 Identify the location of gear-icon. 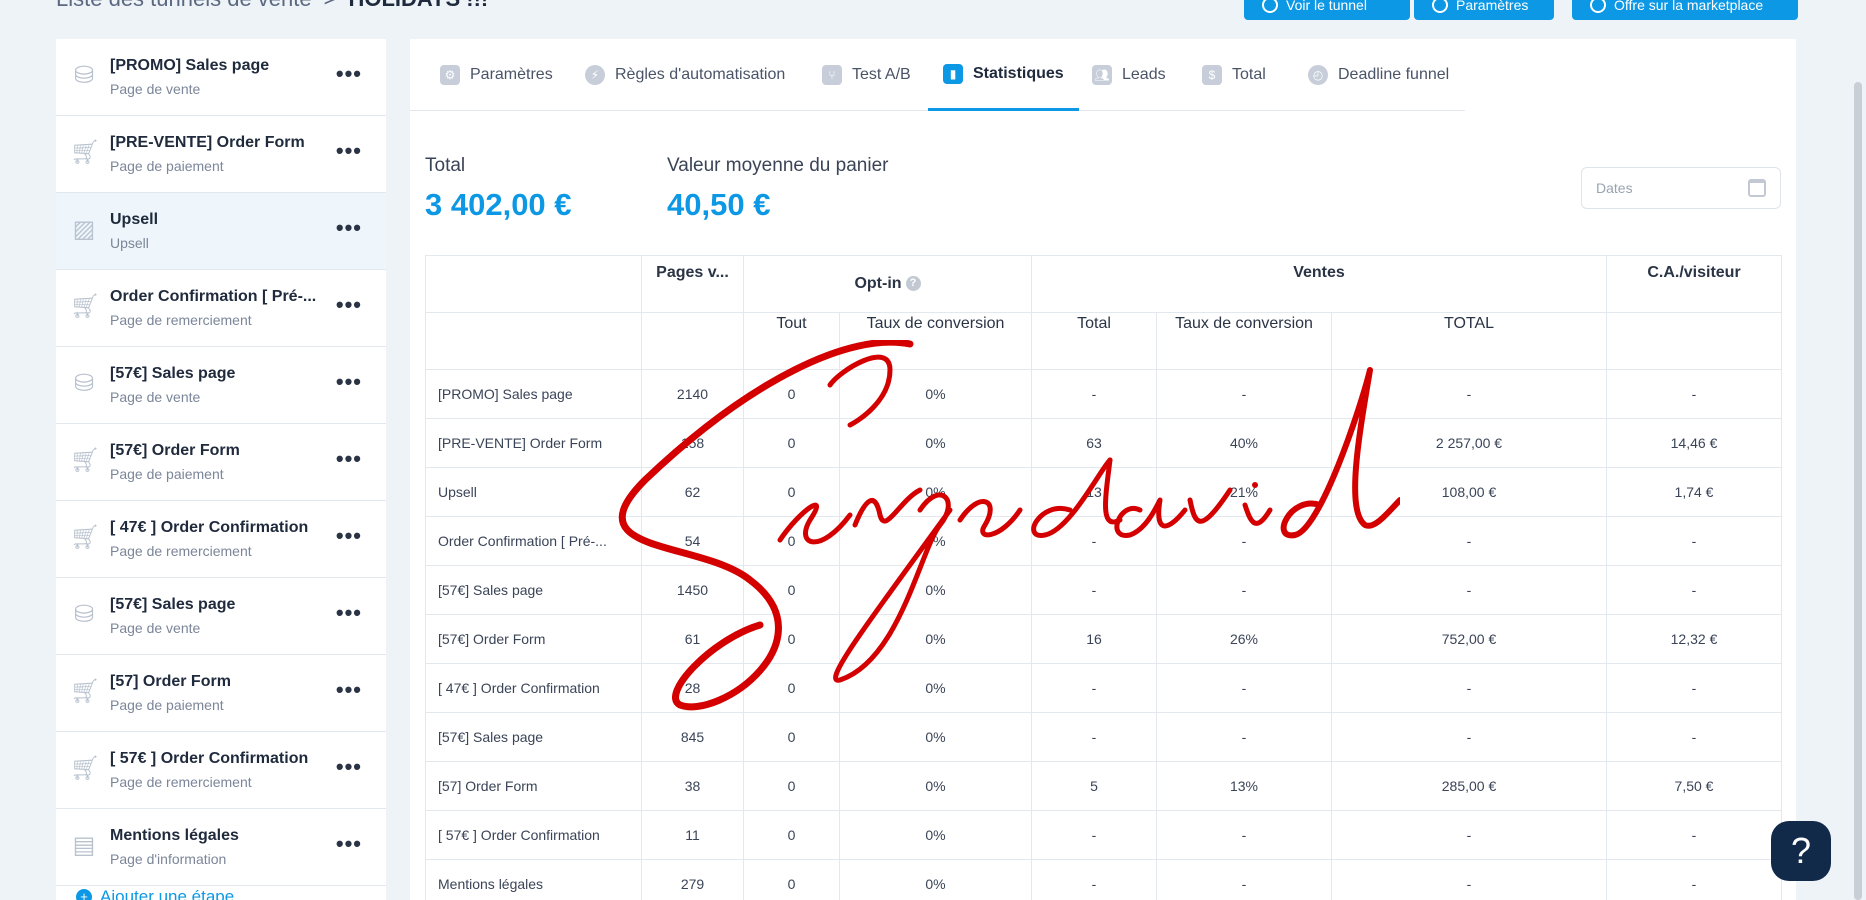
(1440, 6).